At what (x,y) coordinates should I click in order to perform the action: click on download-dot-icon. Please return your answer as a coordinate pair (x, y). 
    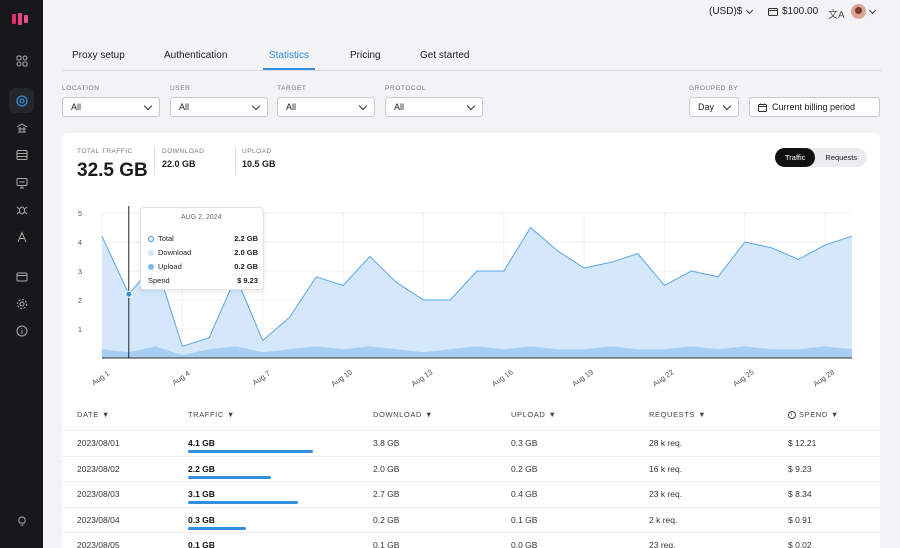
    Looking at the image, I should click on (151, 252).